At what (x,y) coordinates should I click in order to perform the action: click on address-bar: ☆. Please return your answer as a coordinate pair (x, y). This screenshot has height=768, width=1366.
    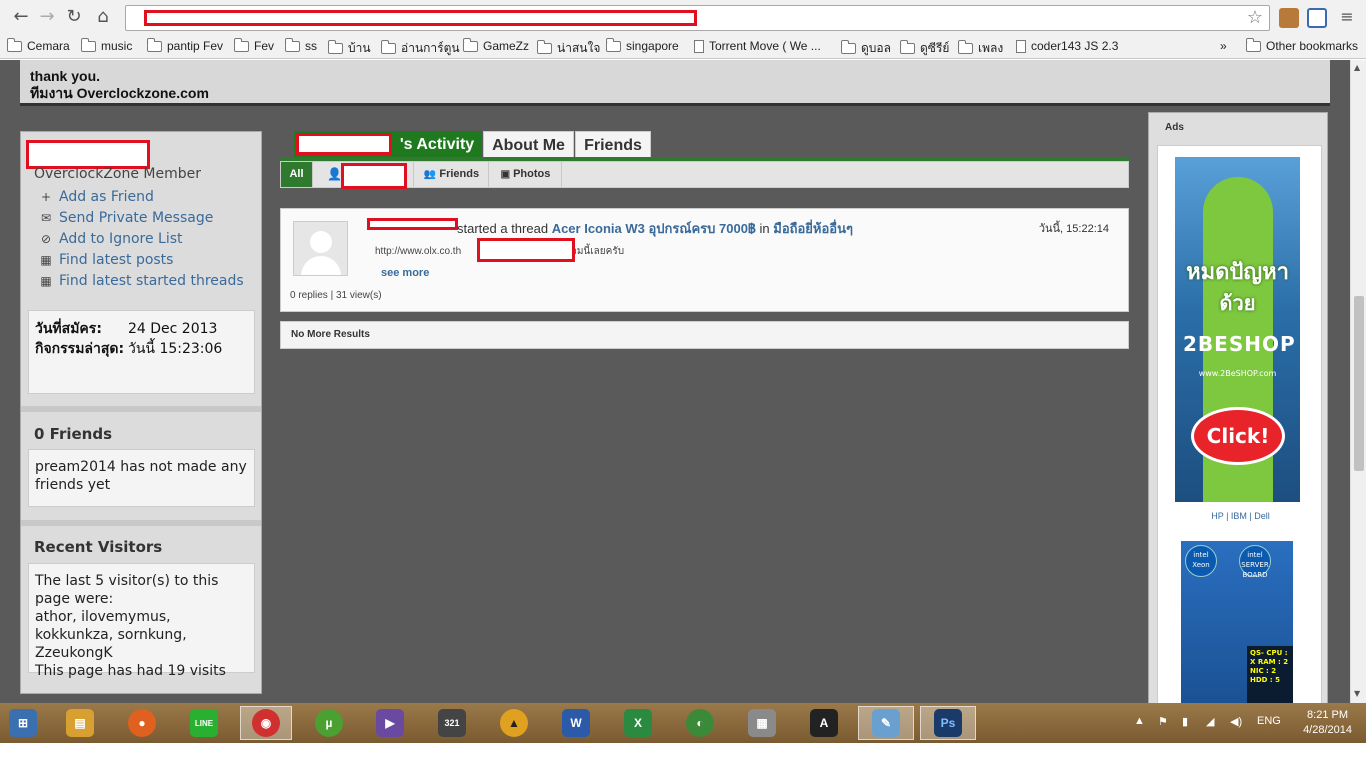
    Looking at the image, I should click on (697, 18).